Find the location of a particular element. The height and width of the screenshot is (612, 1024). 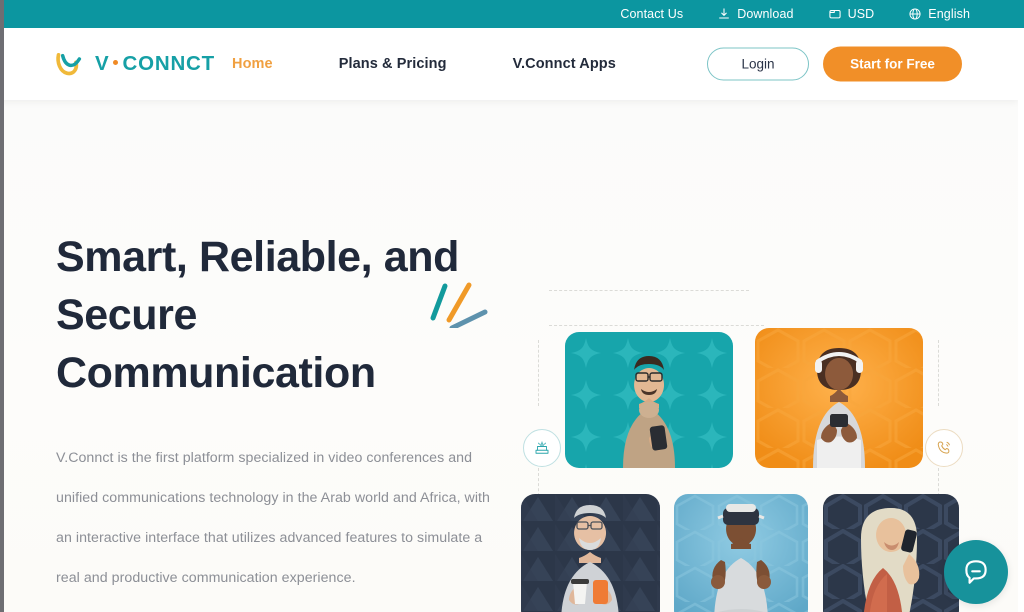

logo-text-secondary: CONNCT is located at coordinates (168, 63).